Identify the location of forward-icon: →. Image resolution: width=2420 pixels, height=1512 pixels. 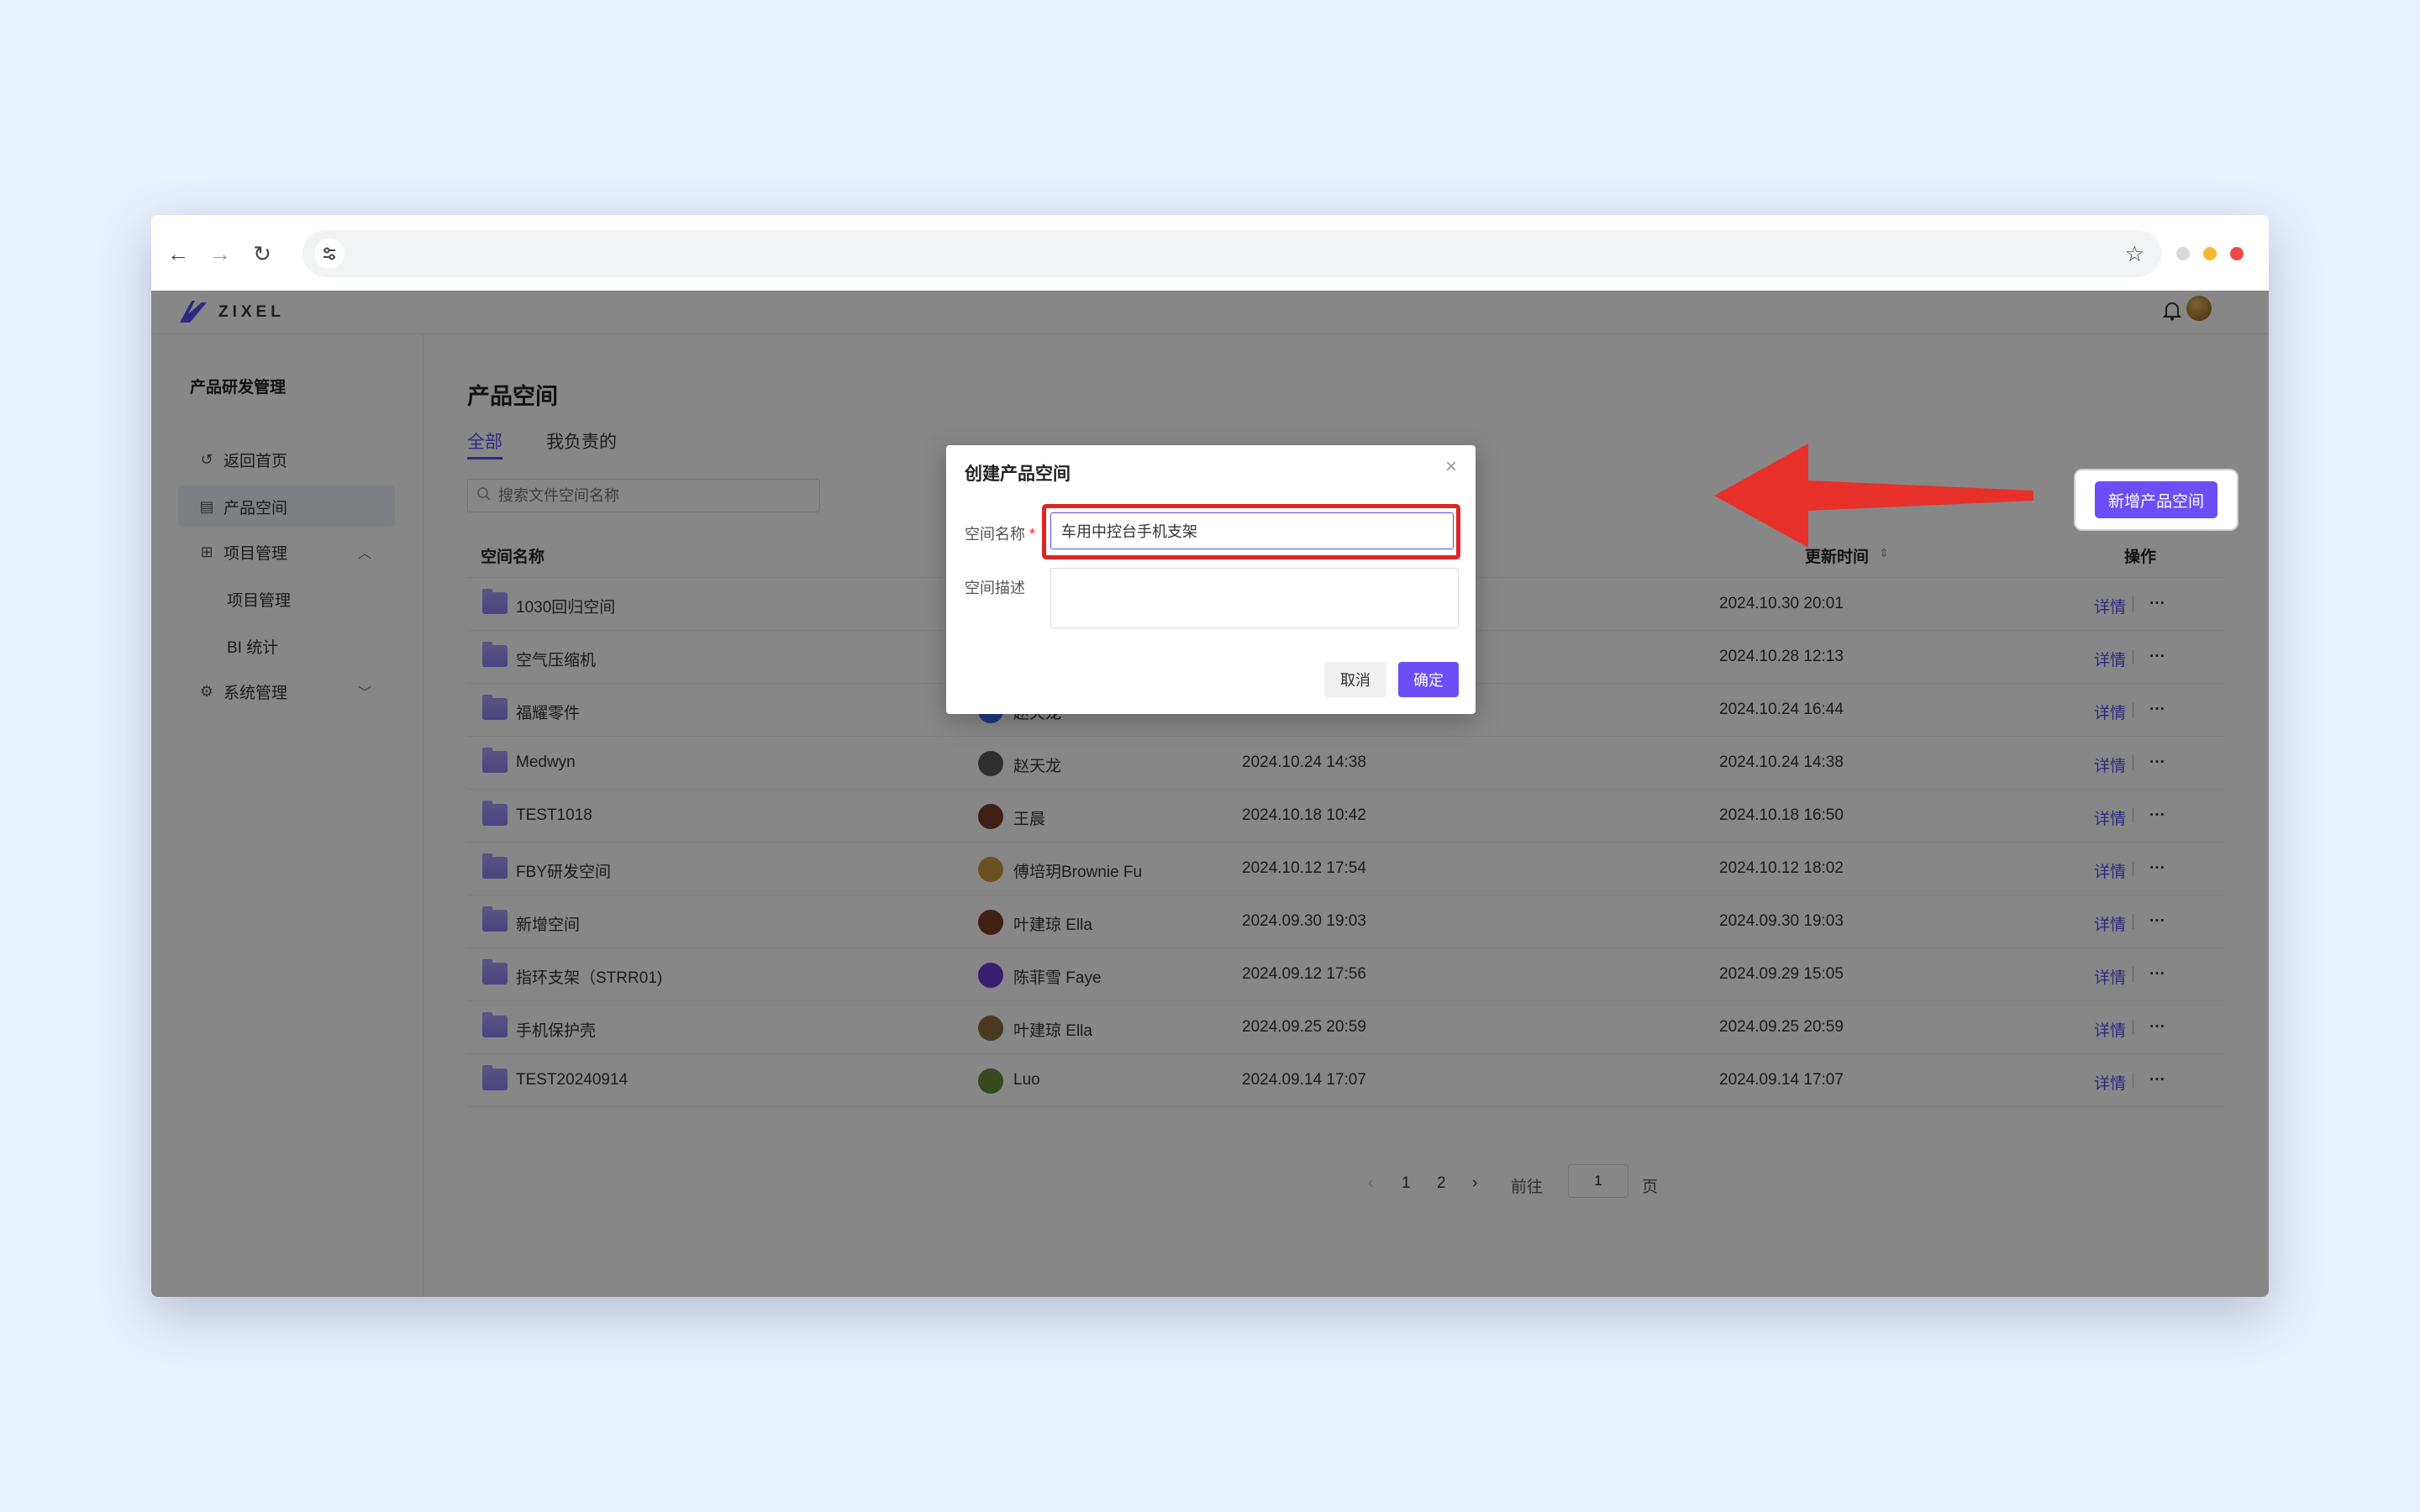
(220, 254).